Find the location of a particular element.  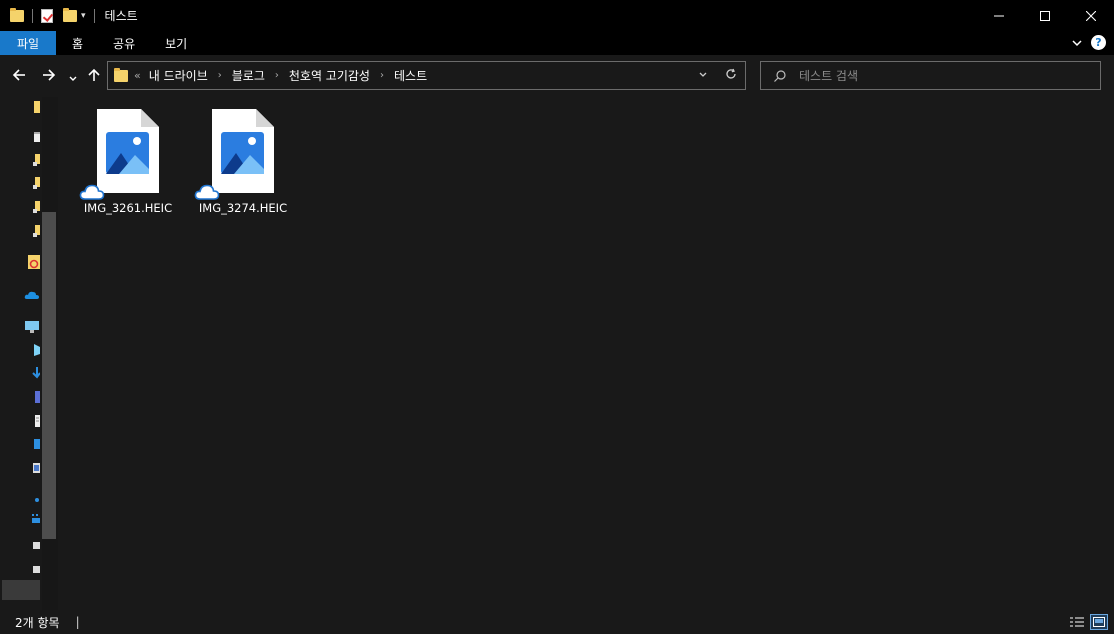

quick-access-toolbar: ▾ is located at coordinates (49, 15).